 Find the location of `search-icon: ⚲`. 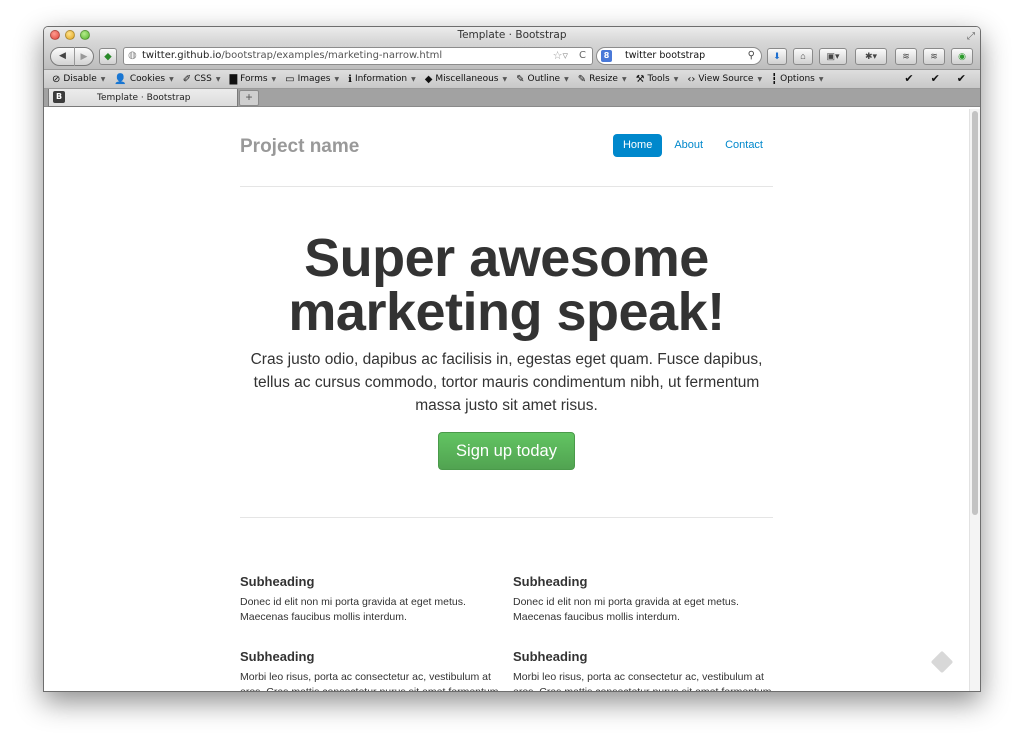

search-icon: ⚲ is located at coordinates (751, 56).